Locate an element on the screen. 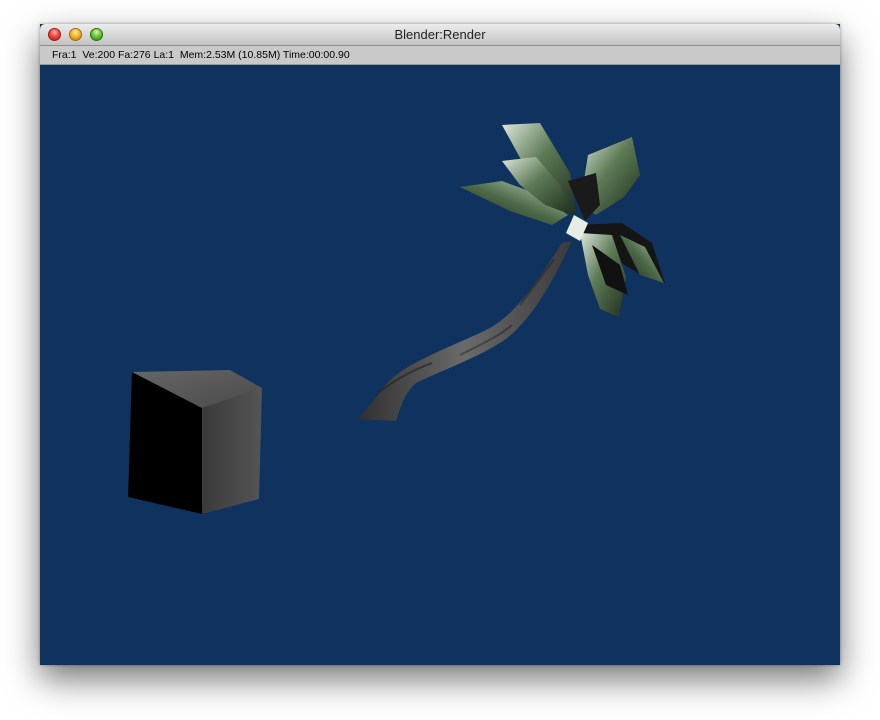  cube-object is located at coordinates (195, 442).